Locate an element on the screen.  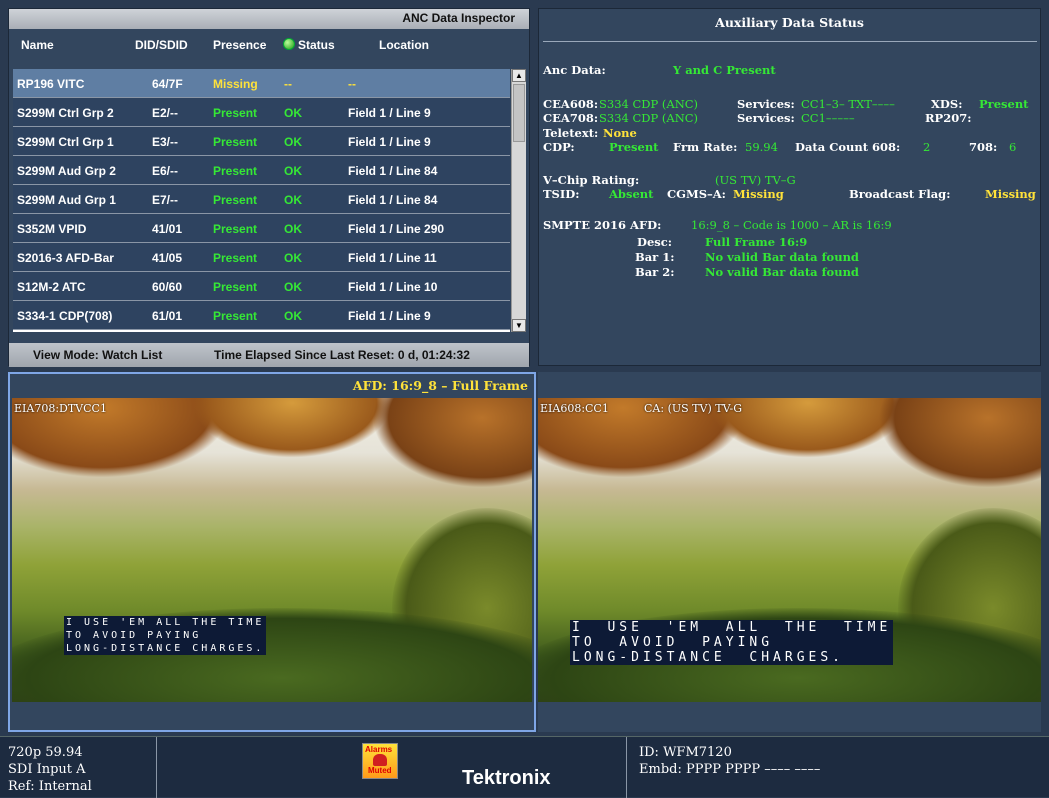
col-presence-header: Presence is located at coordinates (239, 45).